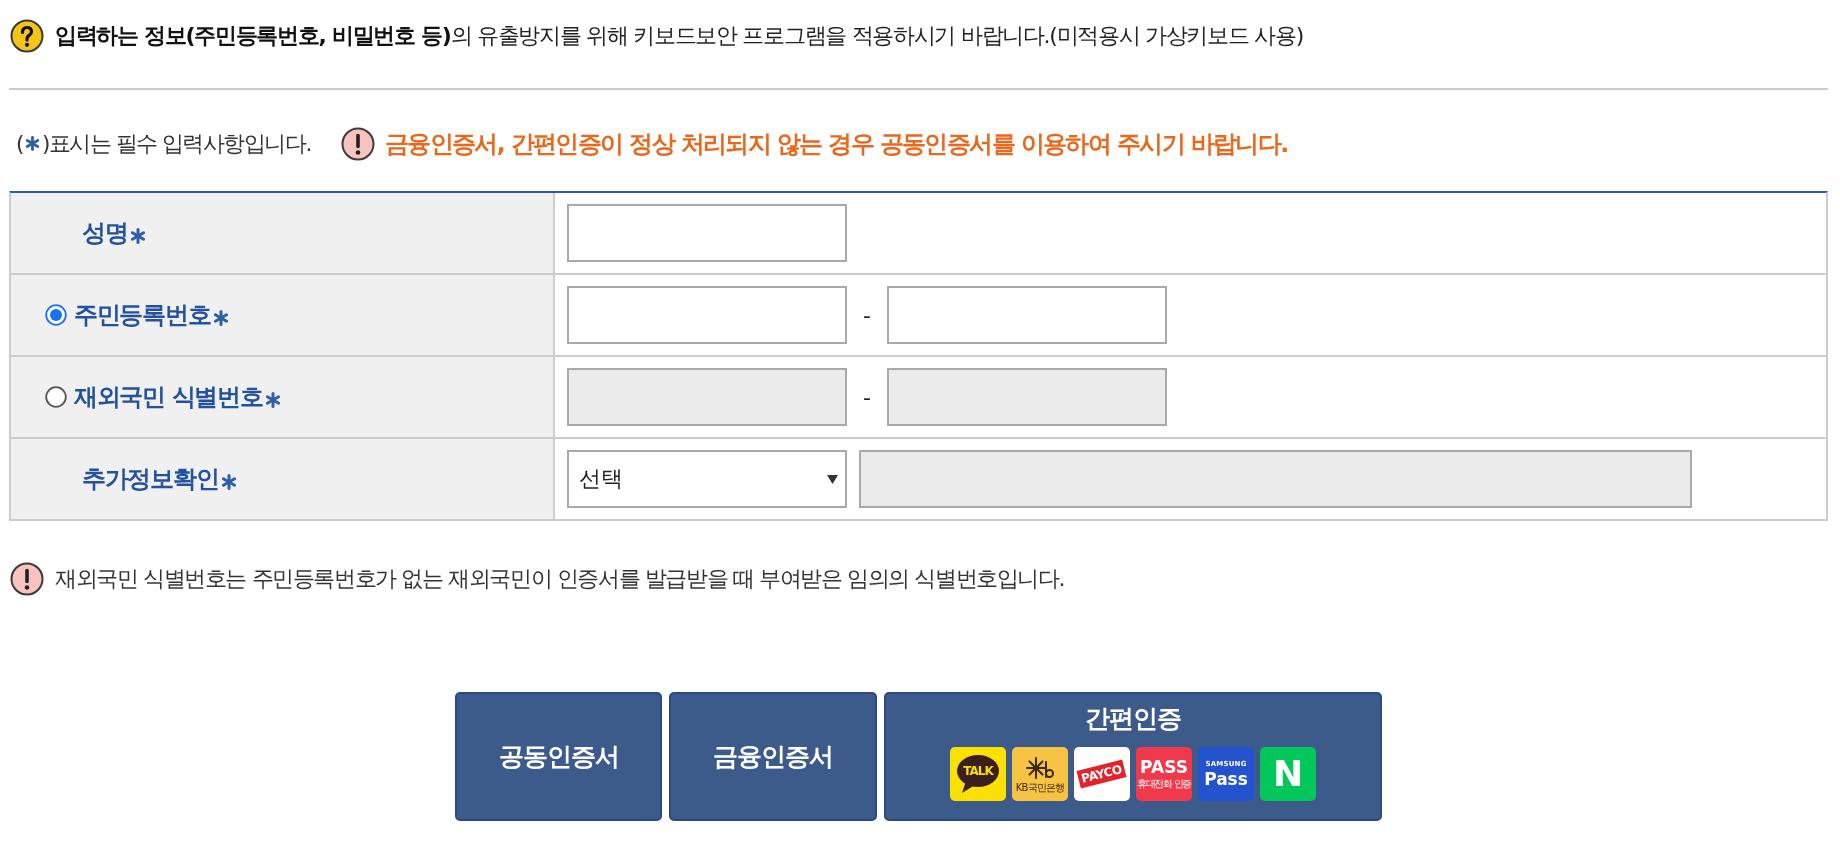  What do you see at coordinates (19, 143) in the screenshot?
I see `bracket-text: (` at bounding box center [19, 143].